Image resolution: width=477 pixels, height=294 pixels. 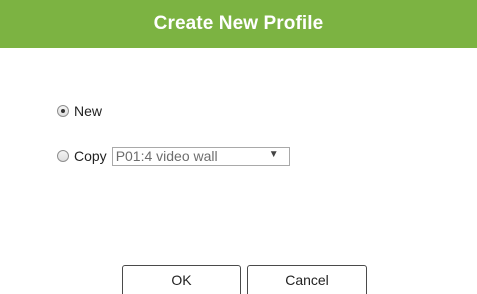 I want to click on new-option: New, so click(x=79, y=111).